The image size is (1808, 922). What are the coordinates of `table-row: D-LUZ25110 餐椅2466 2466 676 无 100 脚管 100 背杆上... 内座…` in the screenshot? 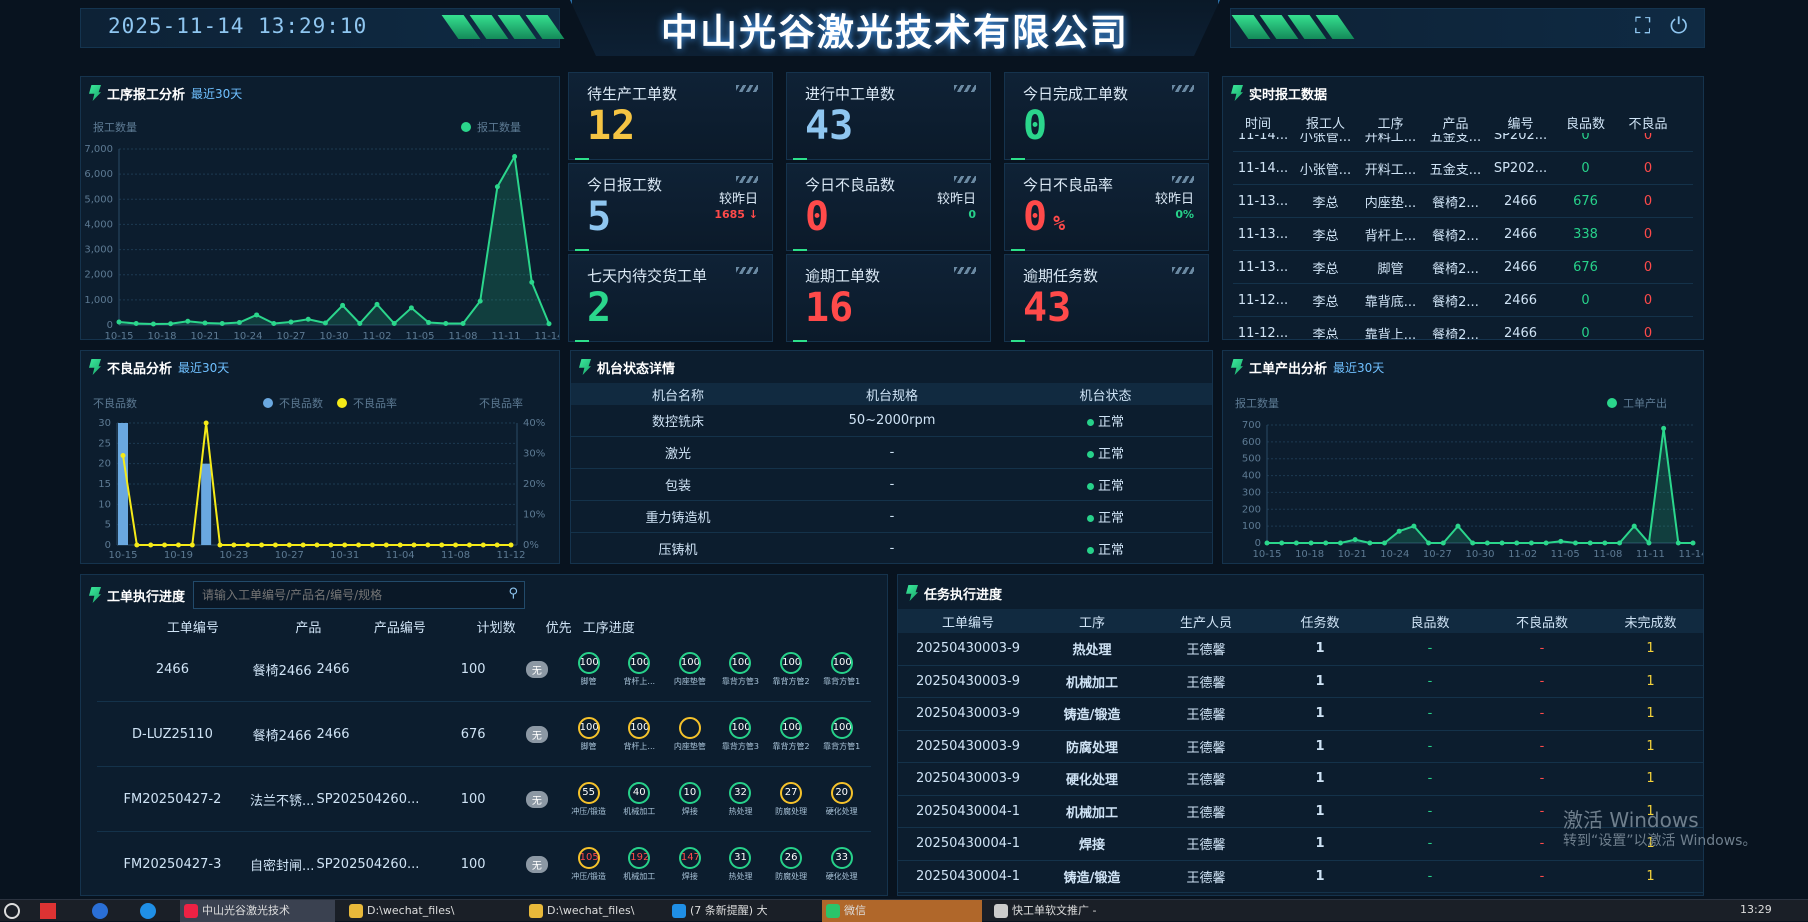 It's located at (484, 734).